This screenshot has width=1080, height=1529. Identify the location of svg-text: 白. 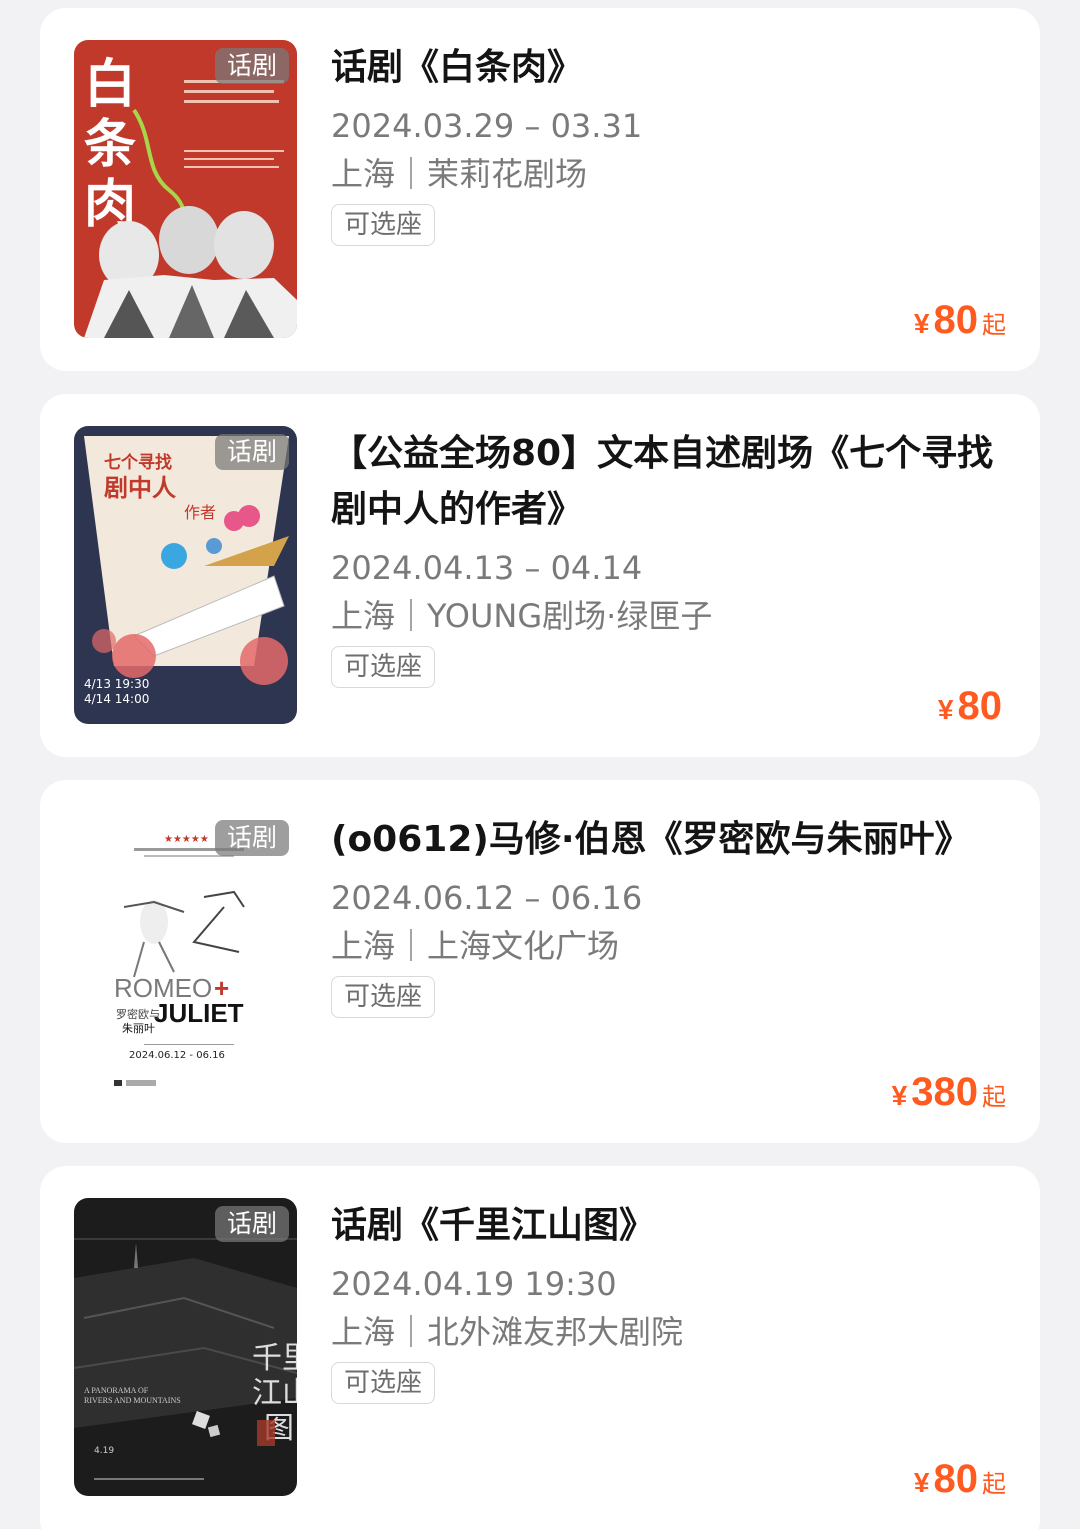
(110, 85).